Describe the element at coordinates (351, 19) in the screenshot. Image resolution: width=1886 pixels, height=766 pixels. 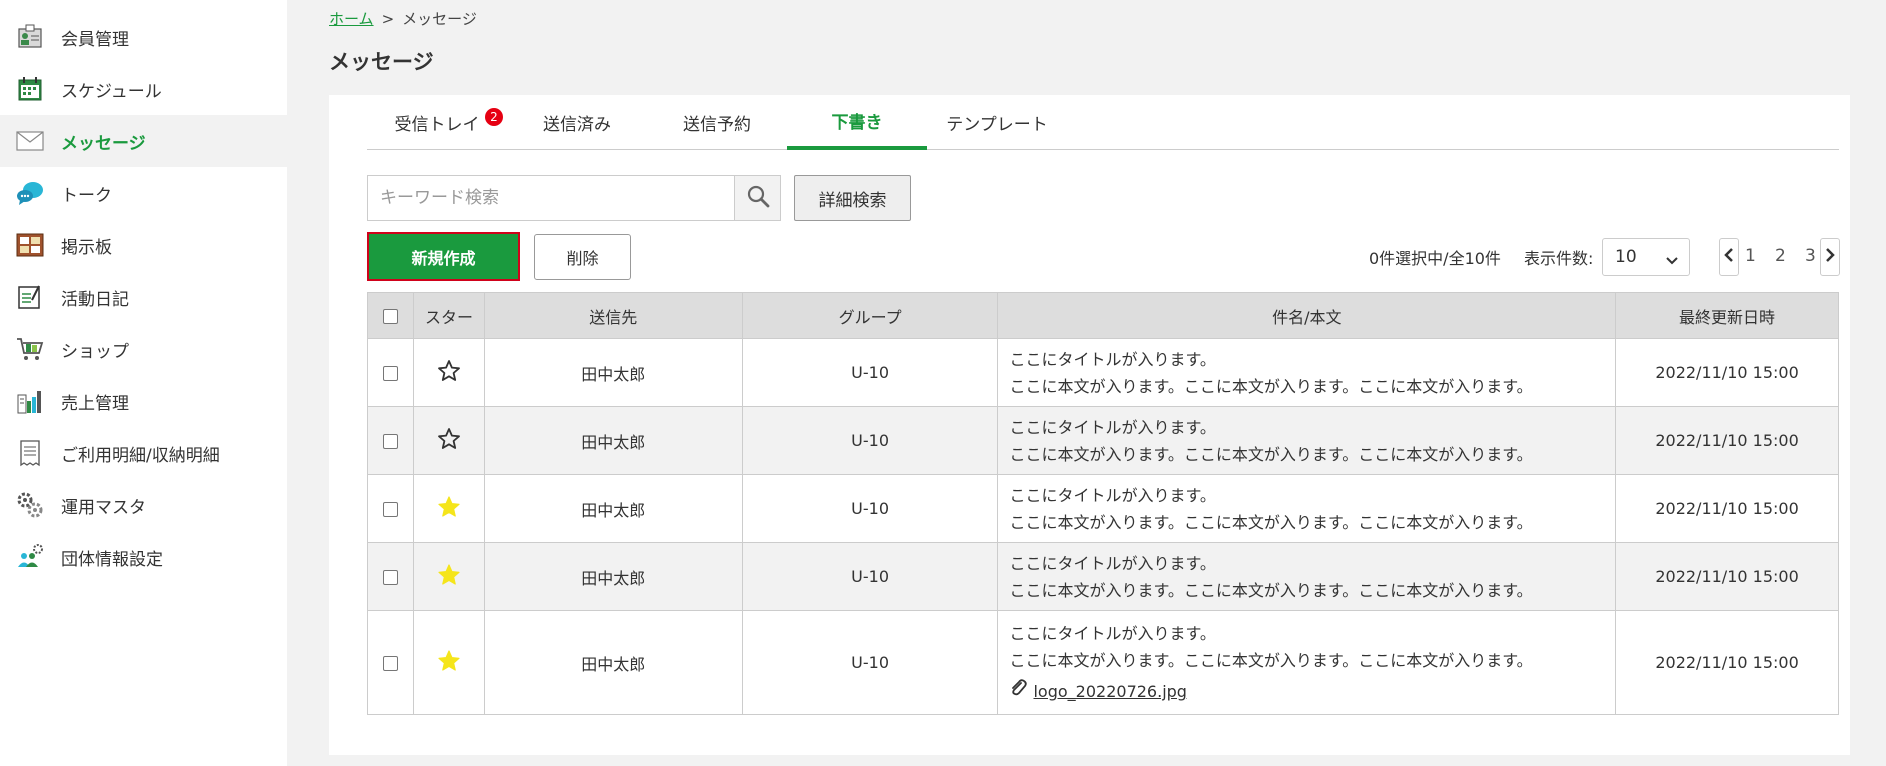
I see `breadcrumb-home-link: ホーム` at that location.